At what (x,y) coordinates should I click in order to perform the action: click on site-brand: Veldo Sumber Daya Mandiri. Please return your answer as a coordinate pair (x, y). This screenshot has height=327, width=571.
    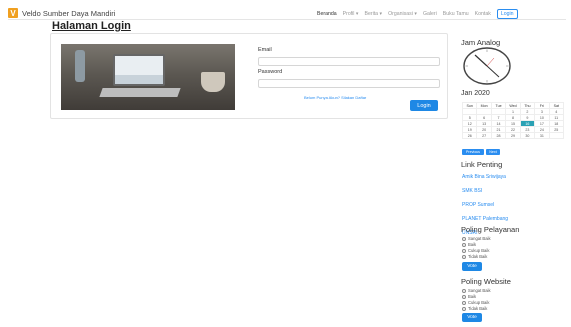
    Looking at the image, I should click on (68, 13).